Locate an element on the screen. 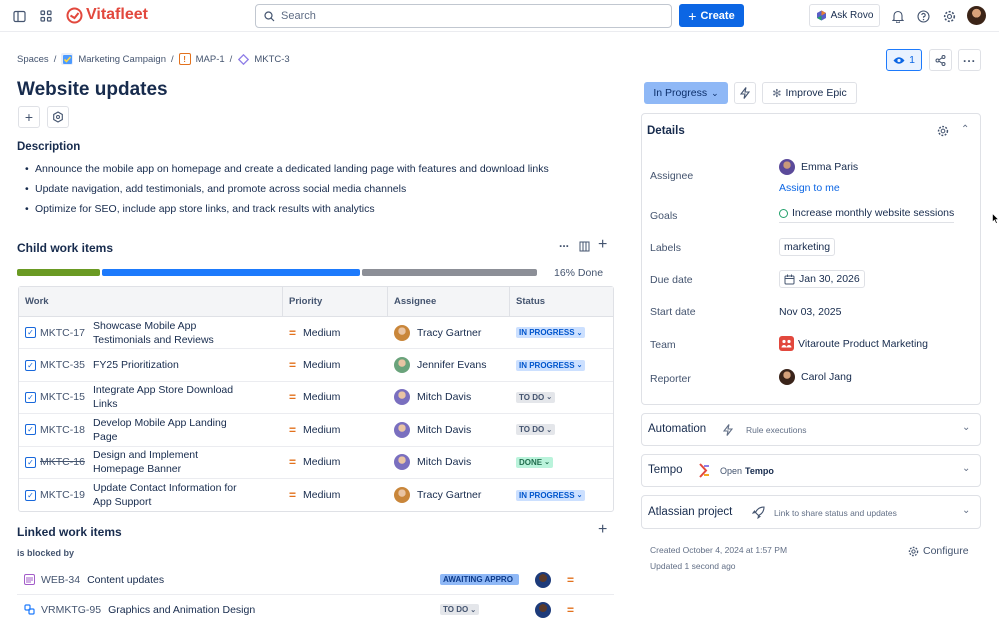  brand-logo: Vitafleet is located at coordinates (107, 15).